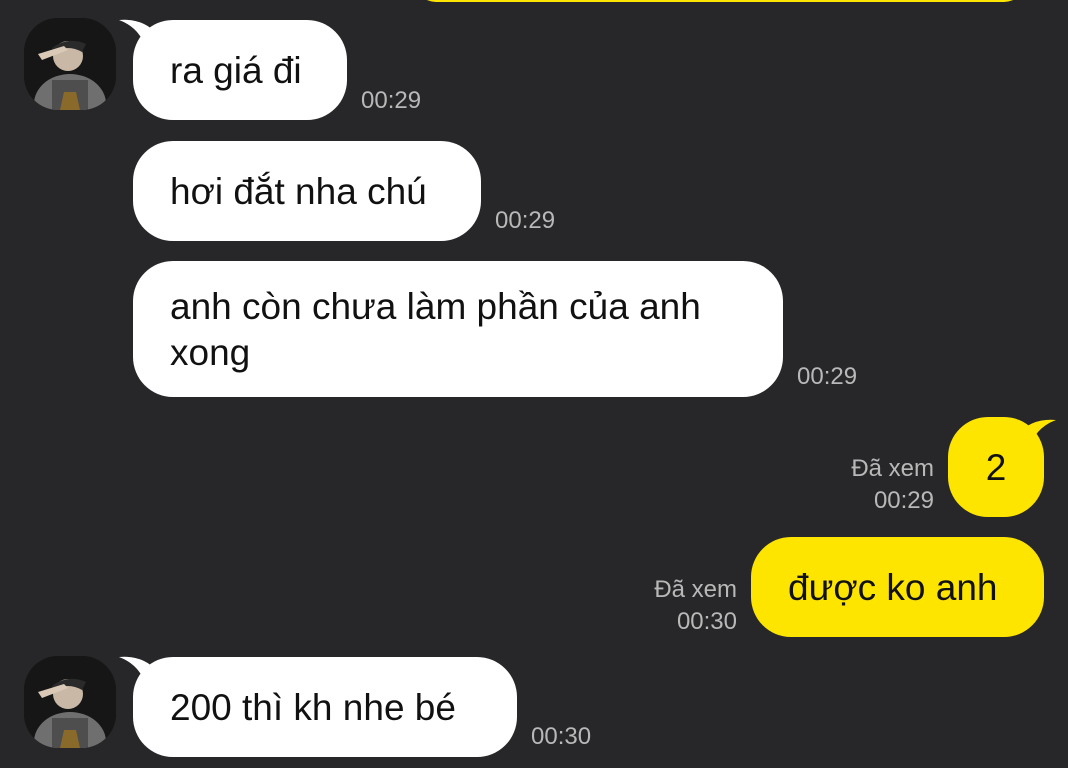  Describe the element at coordinates (893, 587) in the screenshot. I see `message-text: được ko anh` at that location.